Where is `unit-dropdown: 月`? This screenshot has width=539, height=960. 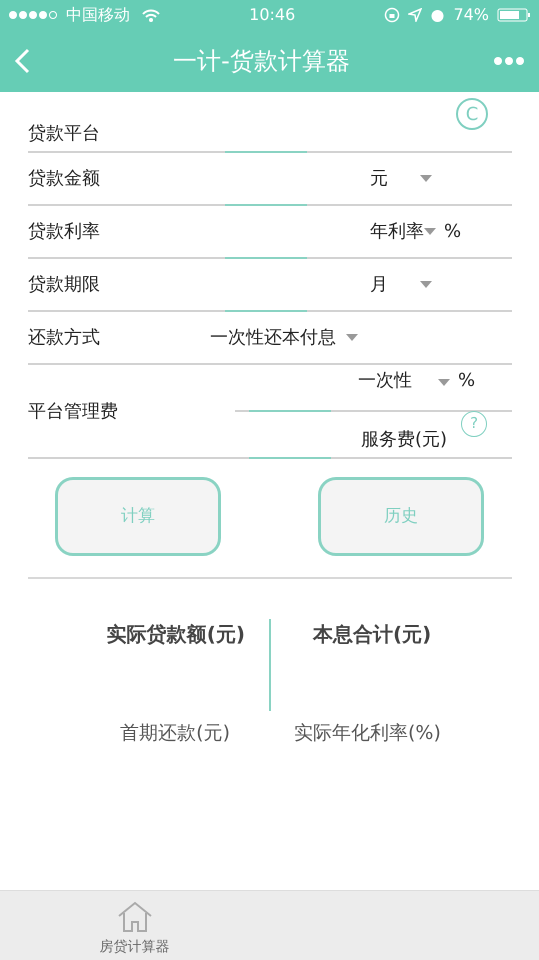
unit-dropdown: 月 is located at coordinates (395, 284).